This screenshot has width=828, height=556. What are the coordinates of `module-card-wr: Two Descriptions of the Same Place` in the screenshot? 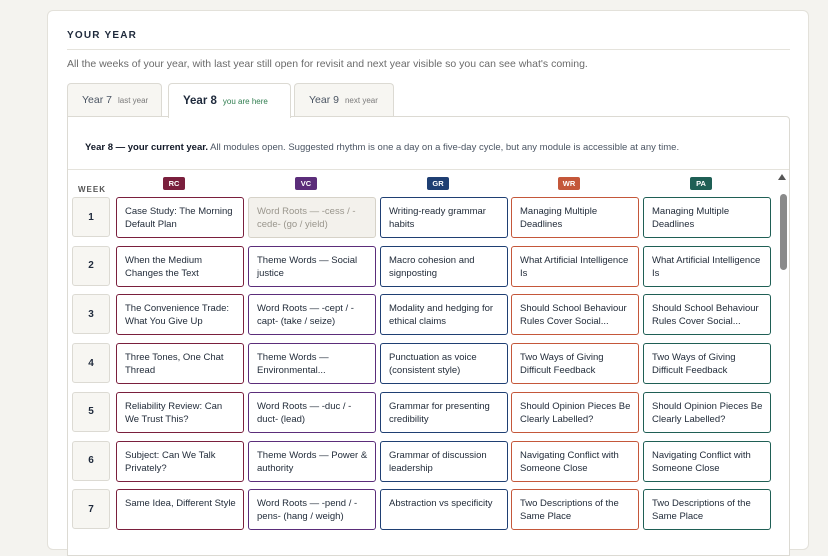 It's located at (575, 510).